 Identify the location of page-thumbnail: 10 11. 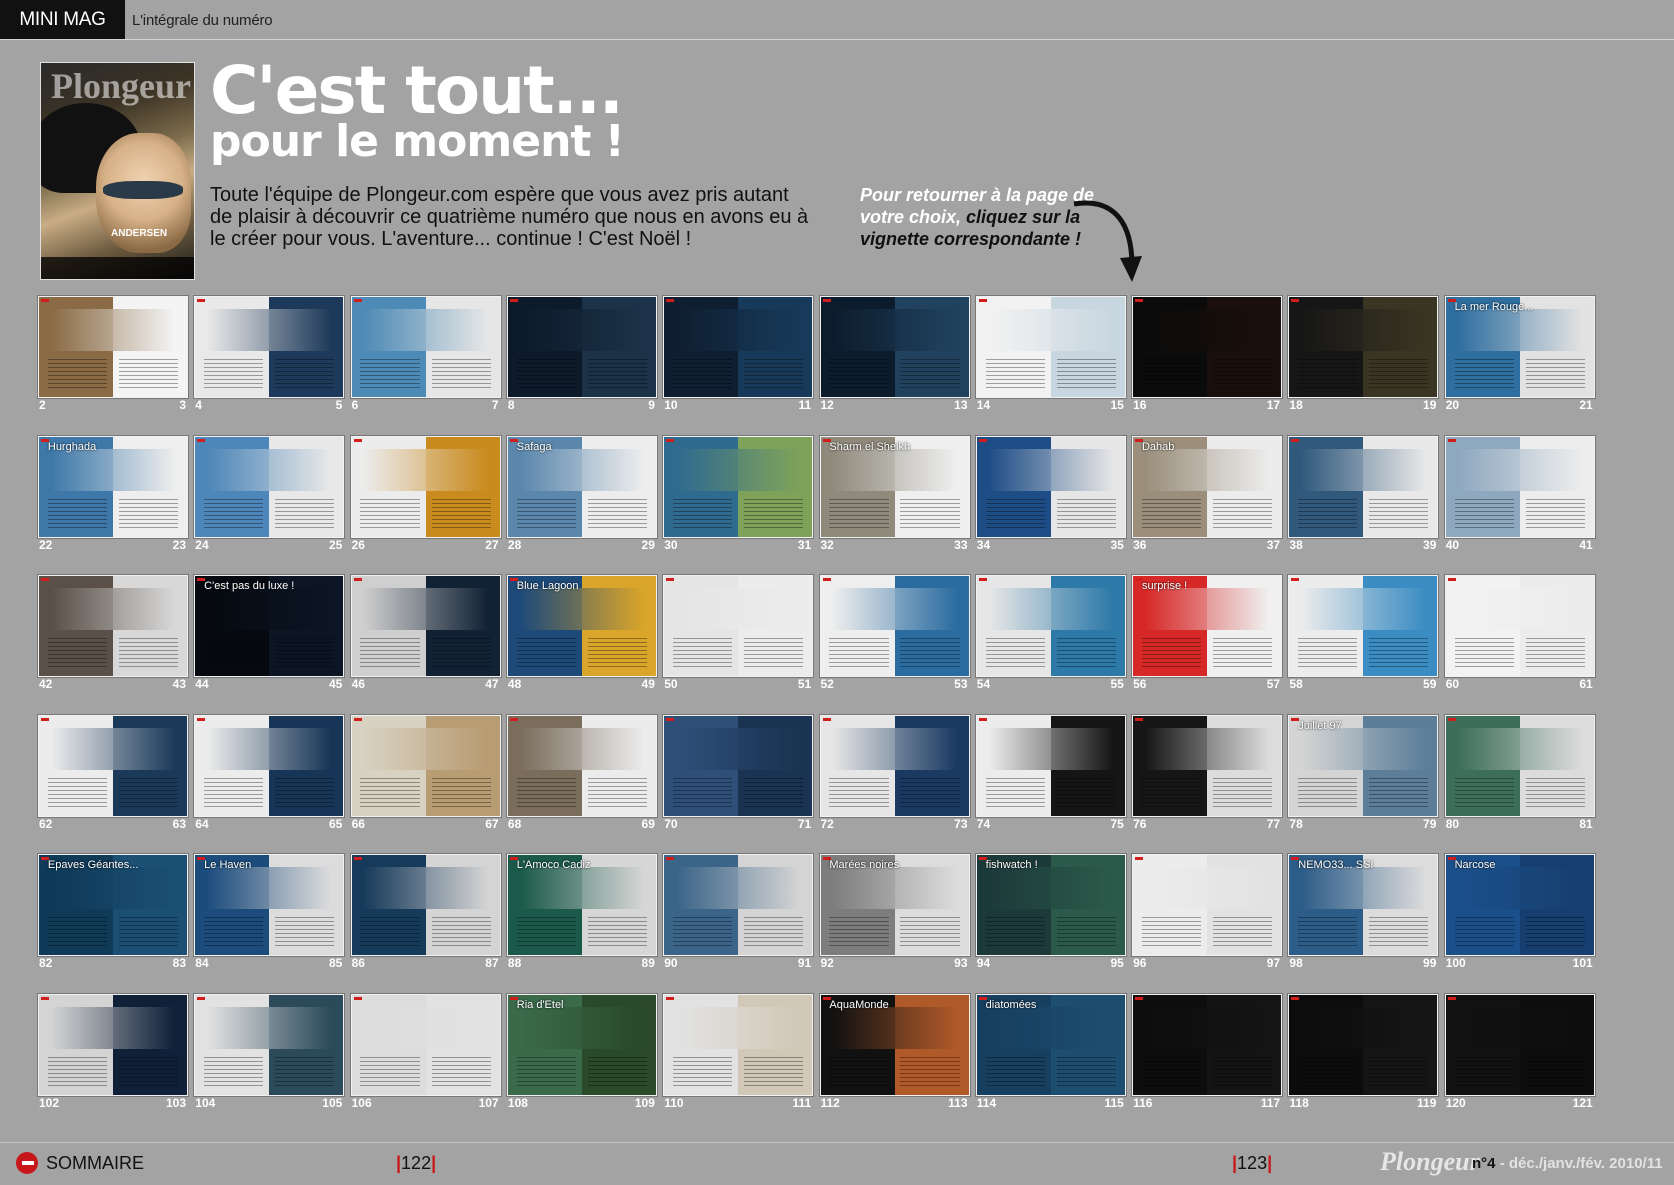
(738, 356).